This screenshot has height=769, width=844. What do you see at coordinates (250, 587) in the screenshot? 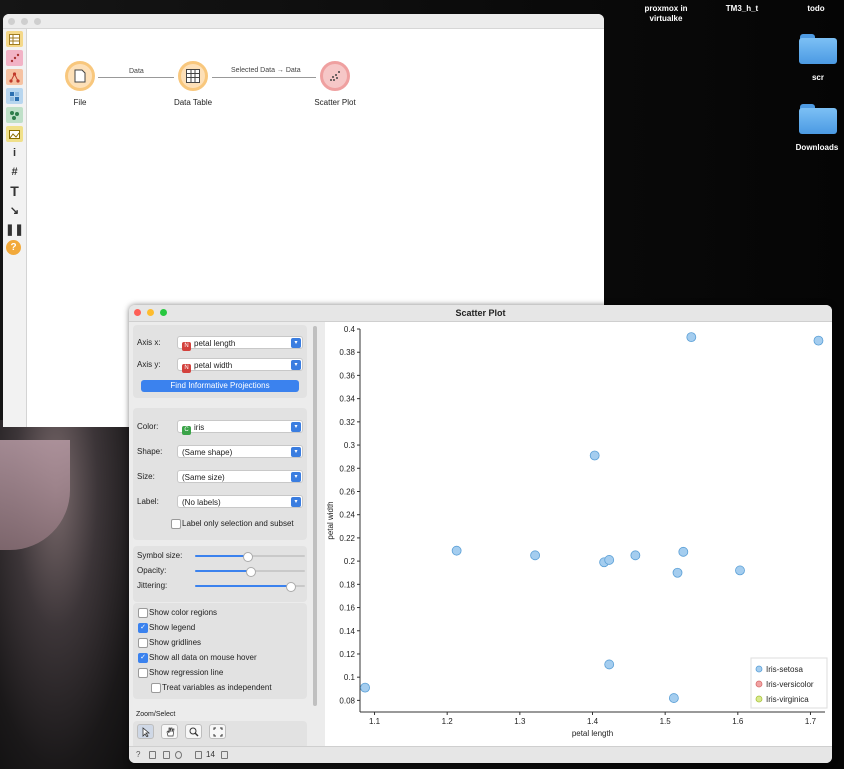
I see `jittering-slider` at bounding box center [250, 587].